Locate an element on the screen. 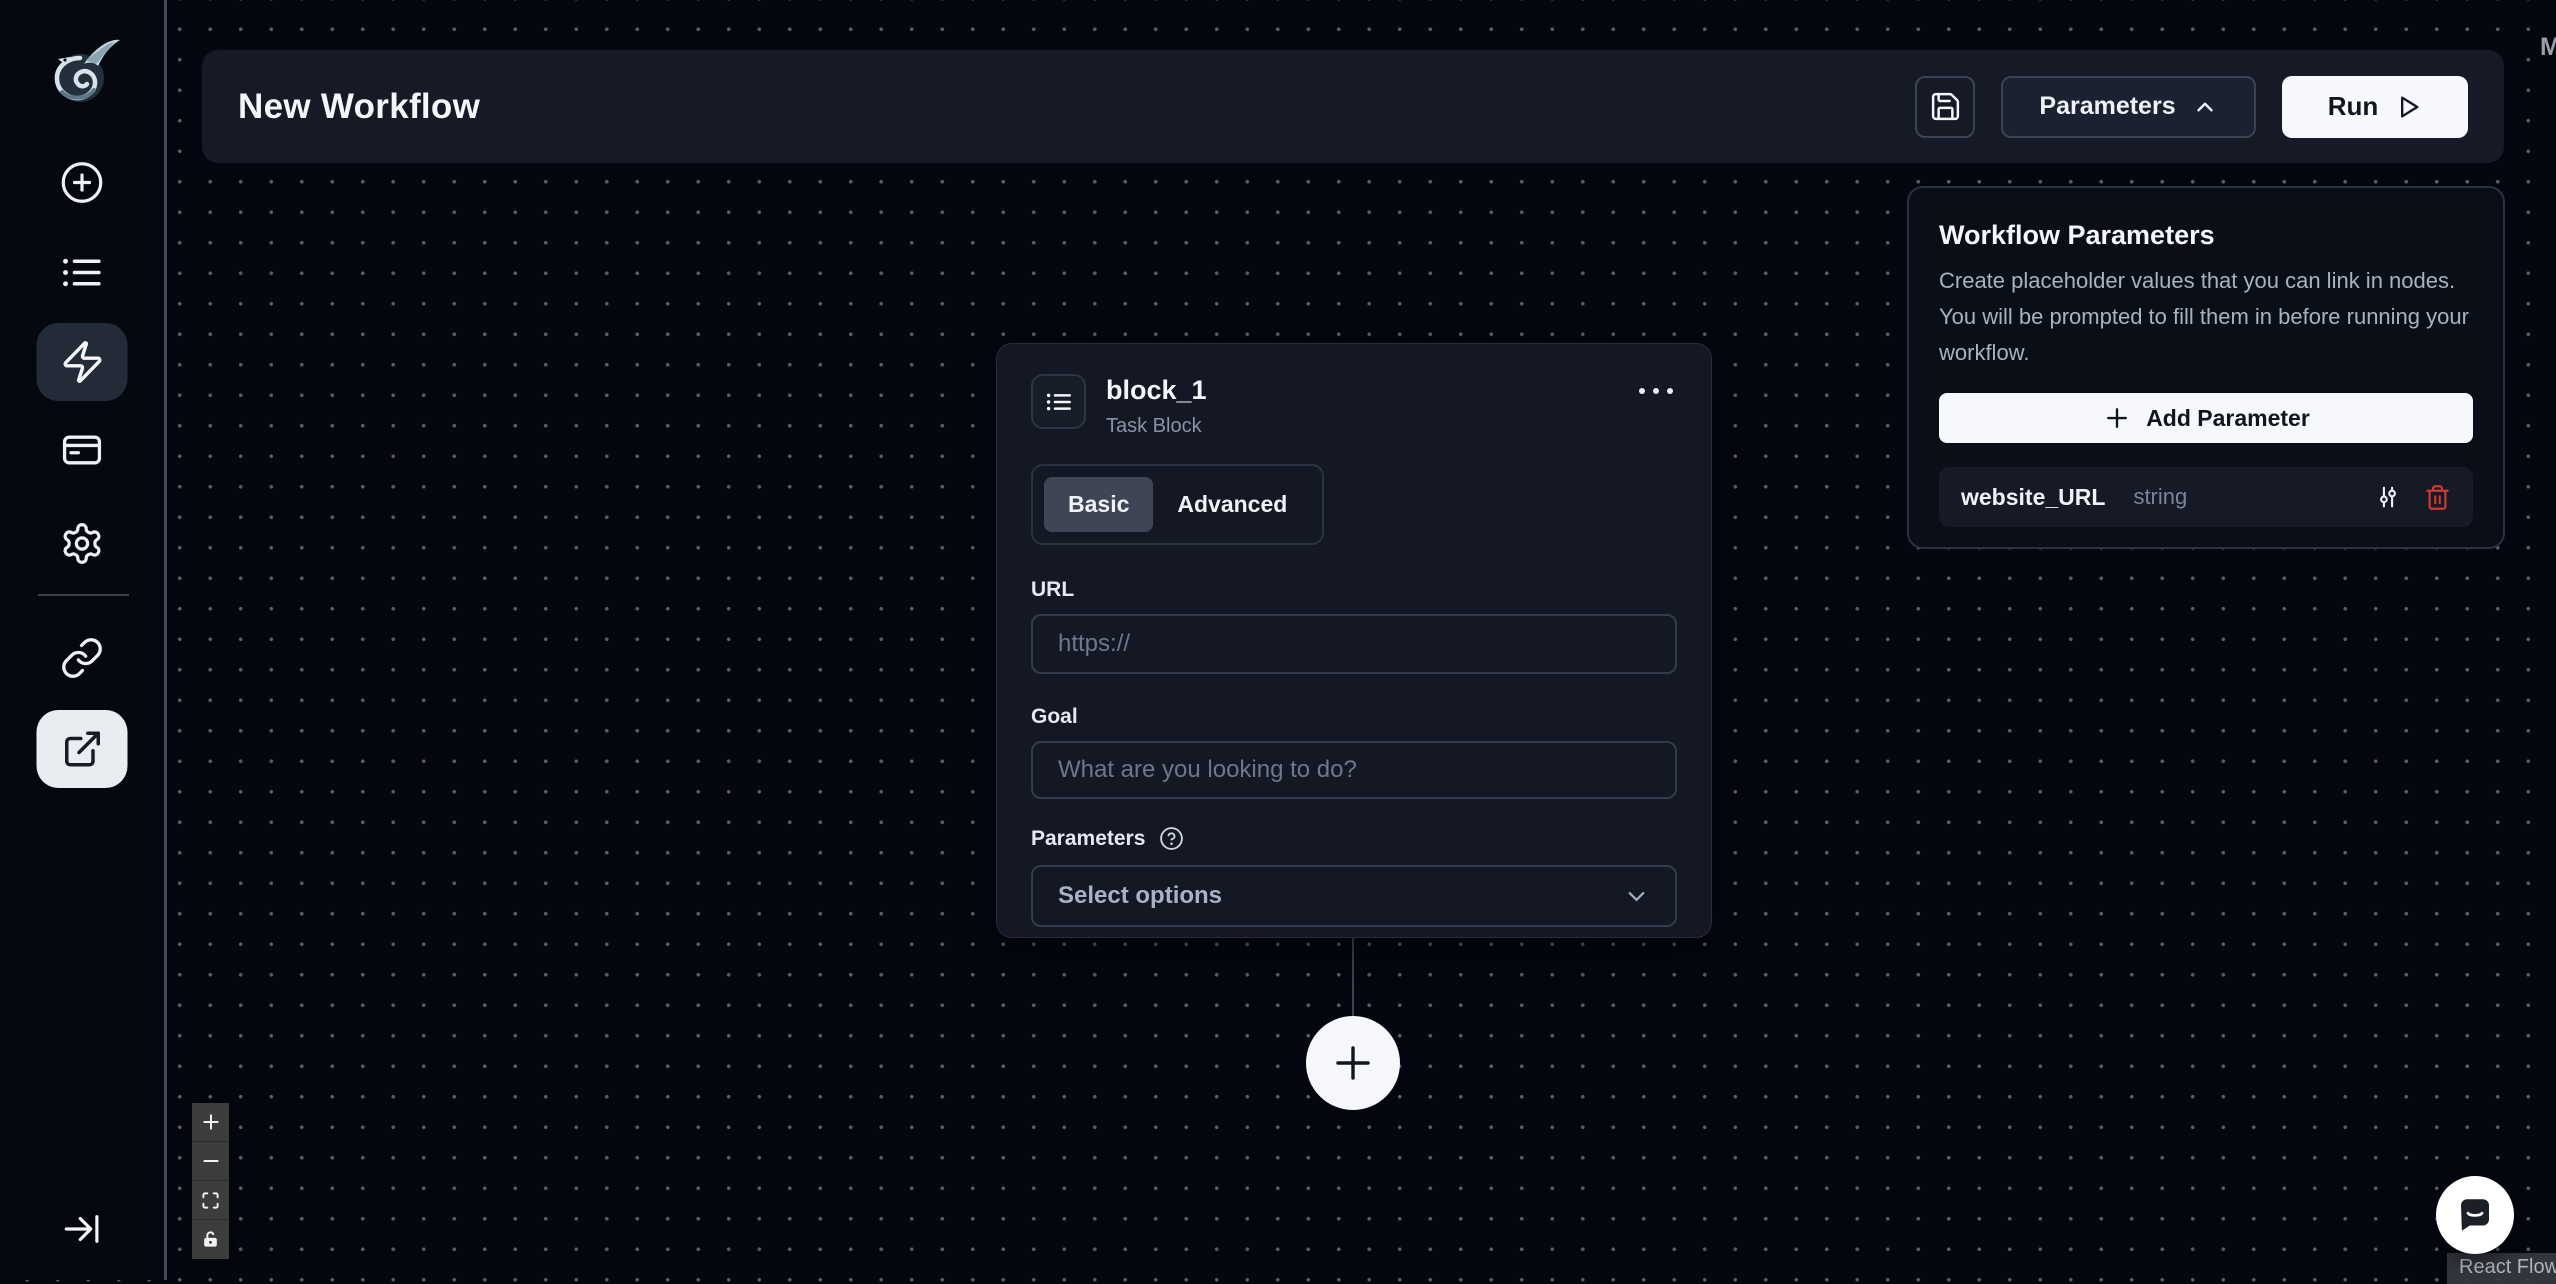 This screenshot has height=1284, width=2556. task-list-icon is located at coordinates (1058, 401).